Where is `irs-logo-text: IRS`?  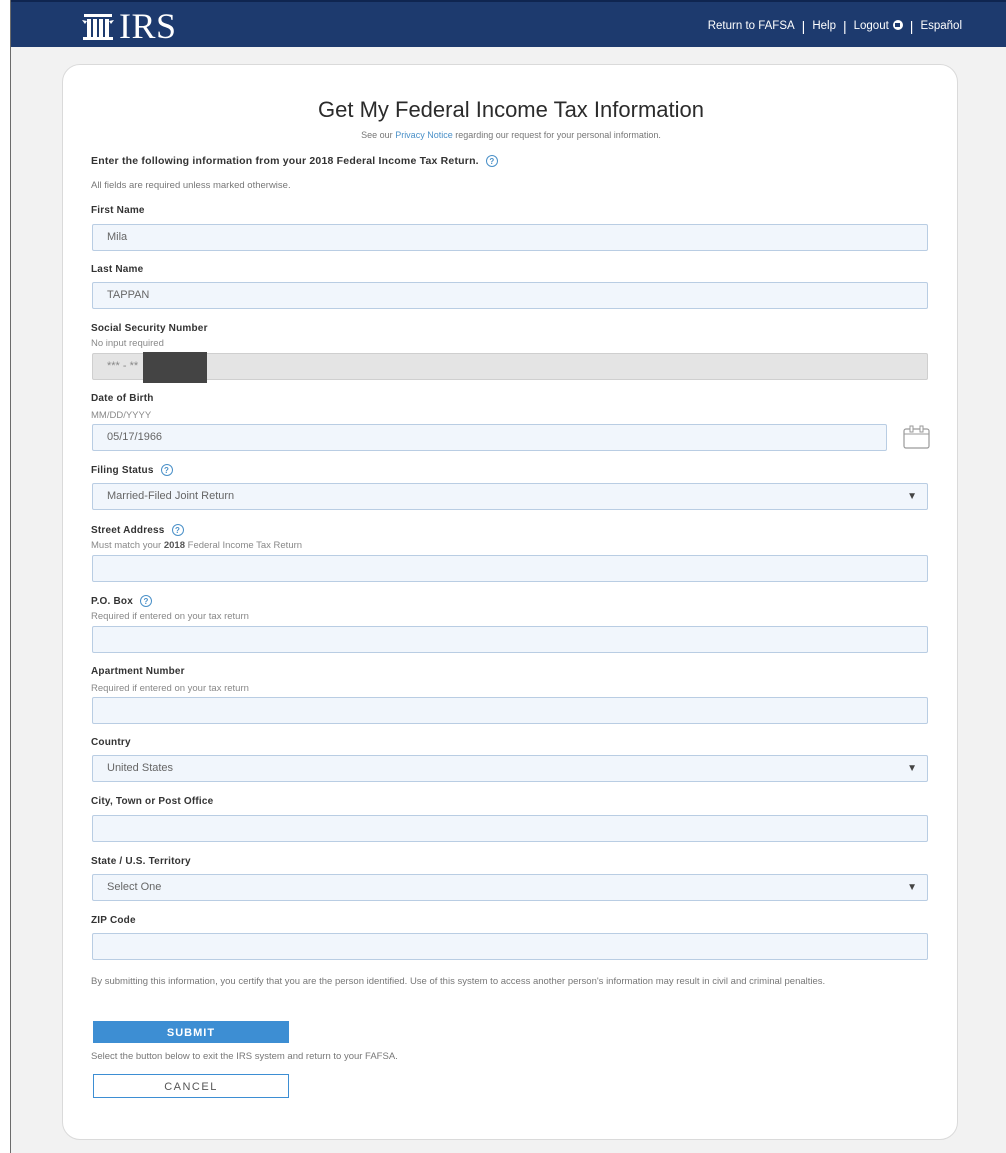 irs-logo-text: IRS is located at coordinates (148, 26).